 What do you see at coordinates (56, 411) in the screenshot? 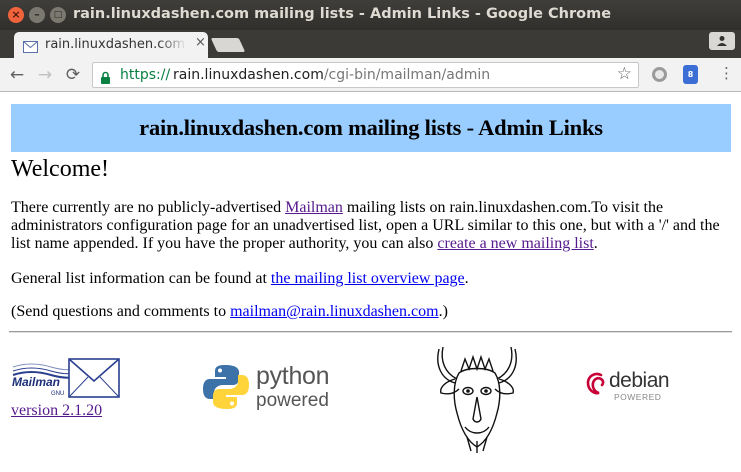
I see `mailman-version-link: version 2.1.20` at bounding box center [56, 411].